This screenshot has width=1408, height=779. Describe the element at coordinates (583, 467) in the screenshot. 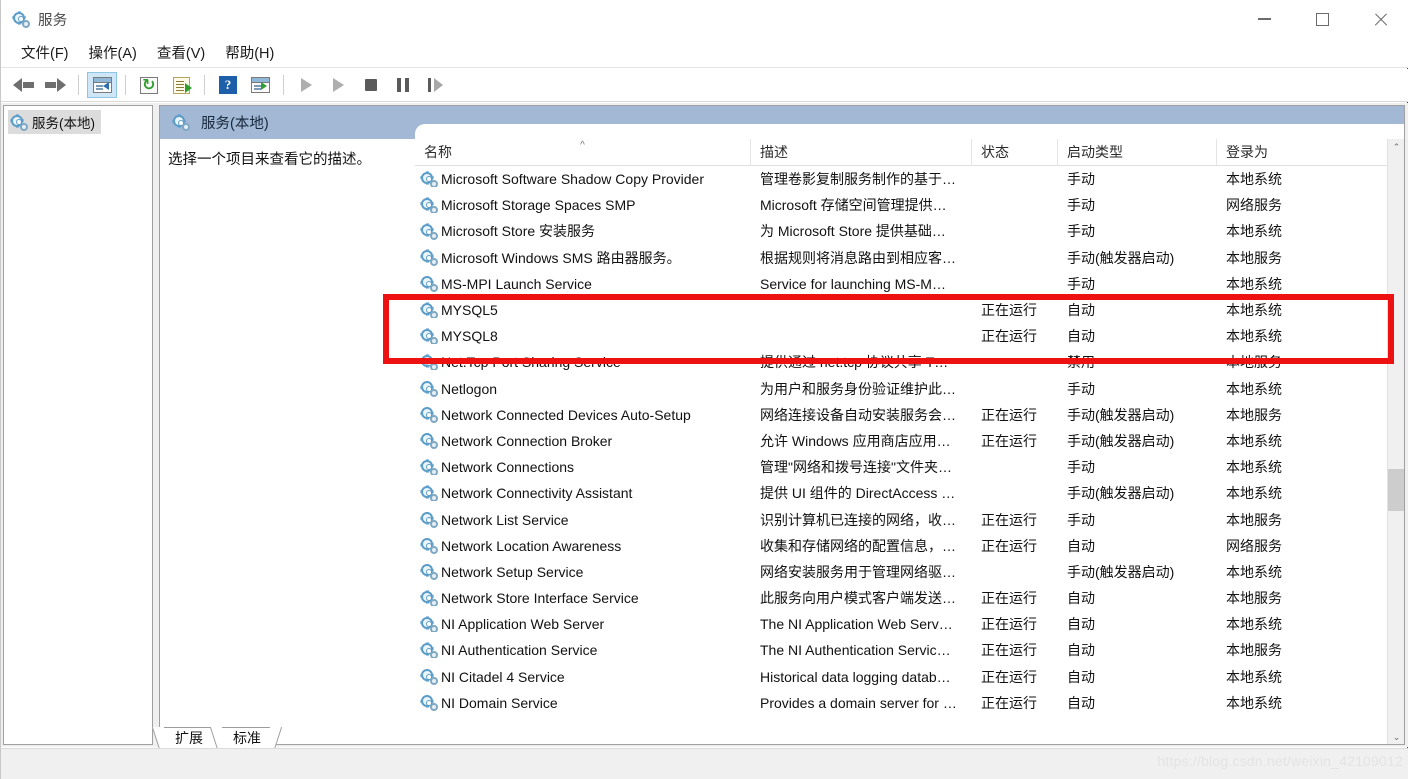

I see `cell-service-name: Network Connections` at that location.